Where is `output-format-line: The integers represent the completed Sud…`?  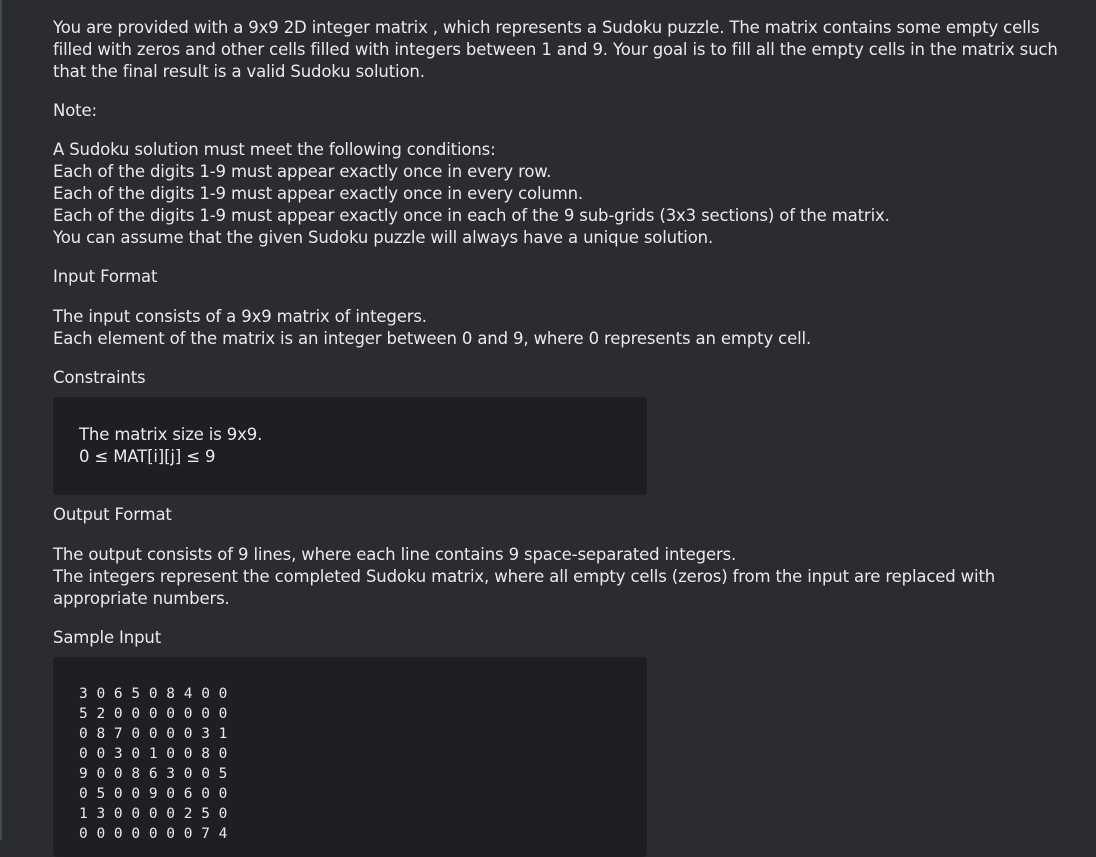
output-format-line: The integers represent the completed Sud… is located at coordinates (524, 576).